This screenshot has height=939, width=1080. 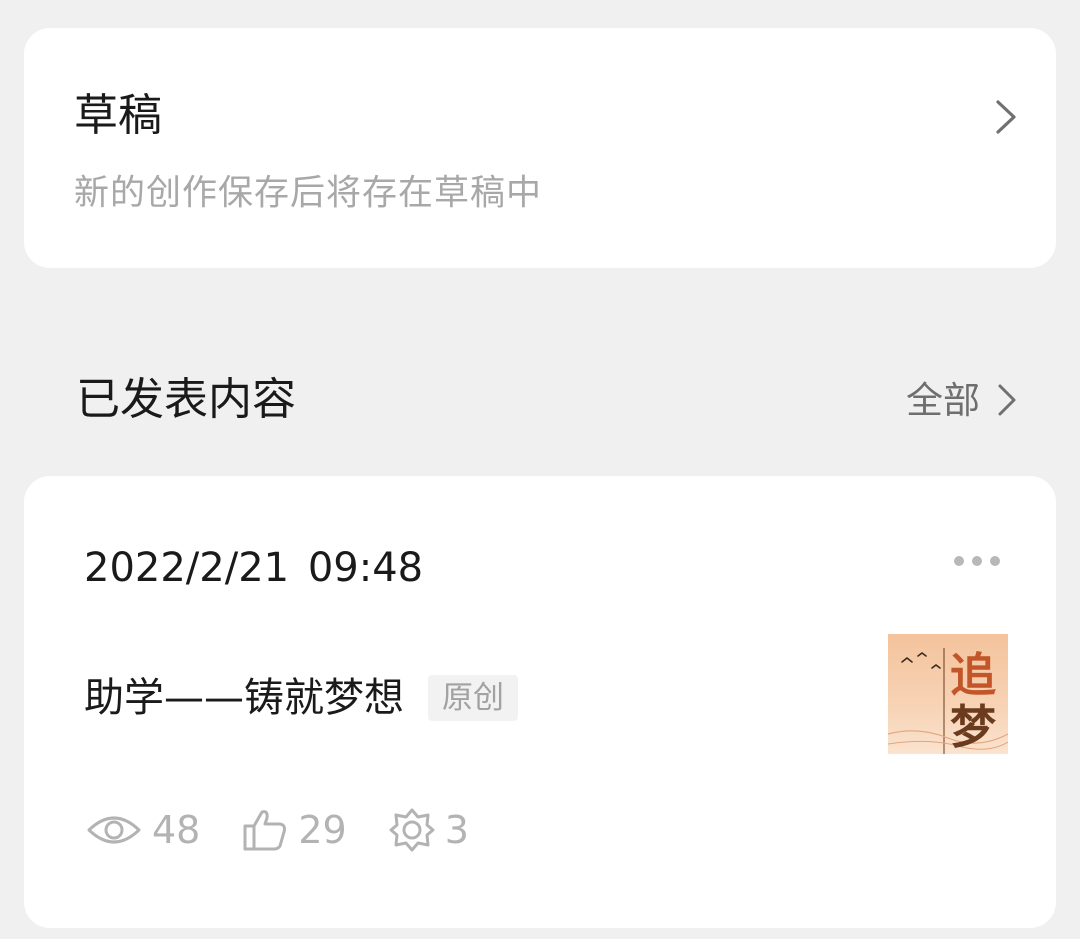 I want to click on likes-stat: 29, so click(x=294, y=830).